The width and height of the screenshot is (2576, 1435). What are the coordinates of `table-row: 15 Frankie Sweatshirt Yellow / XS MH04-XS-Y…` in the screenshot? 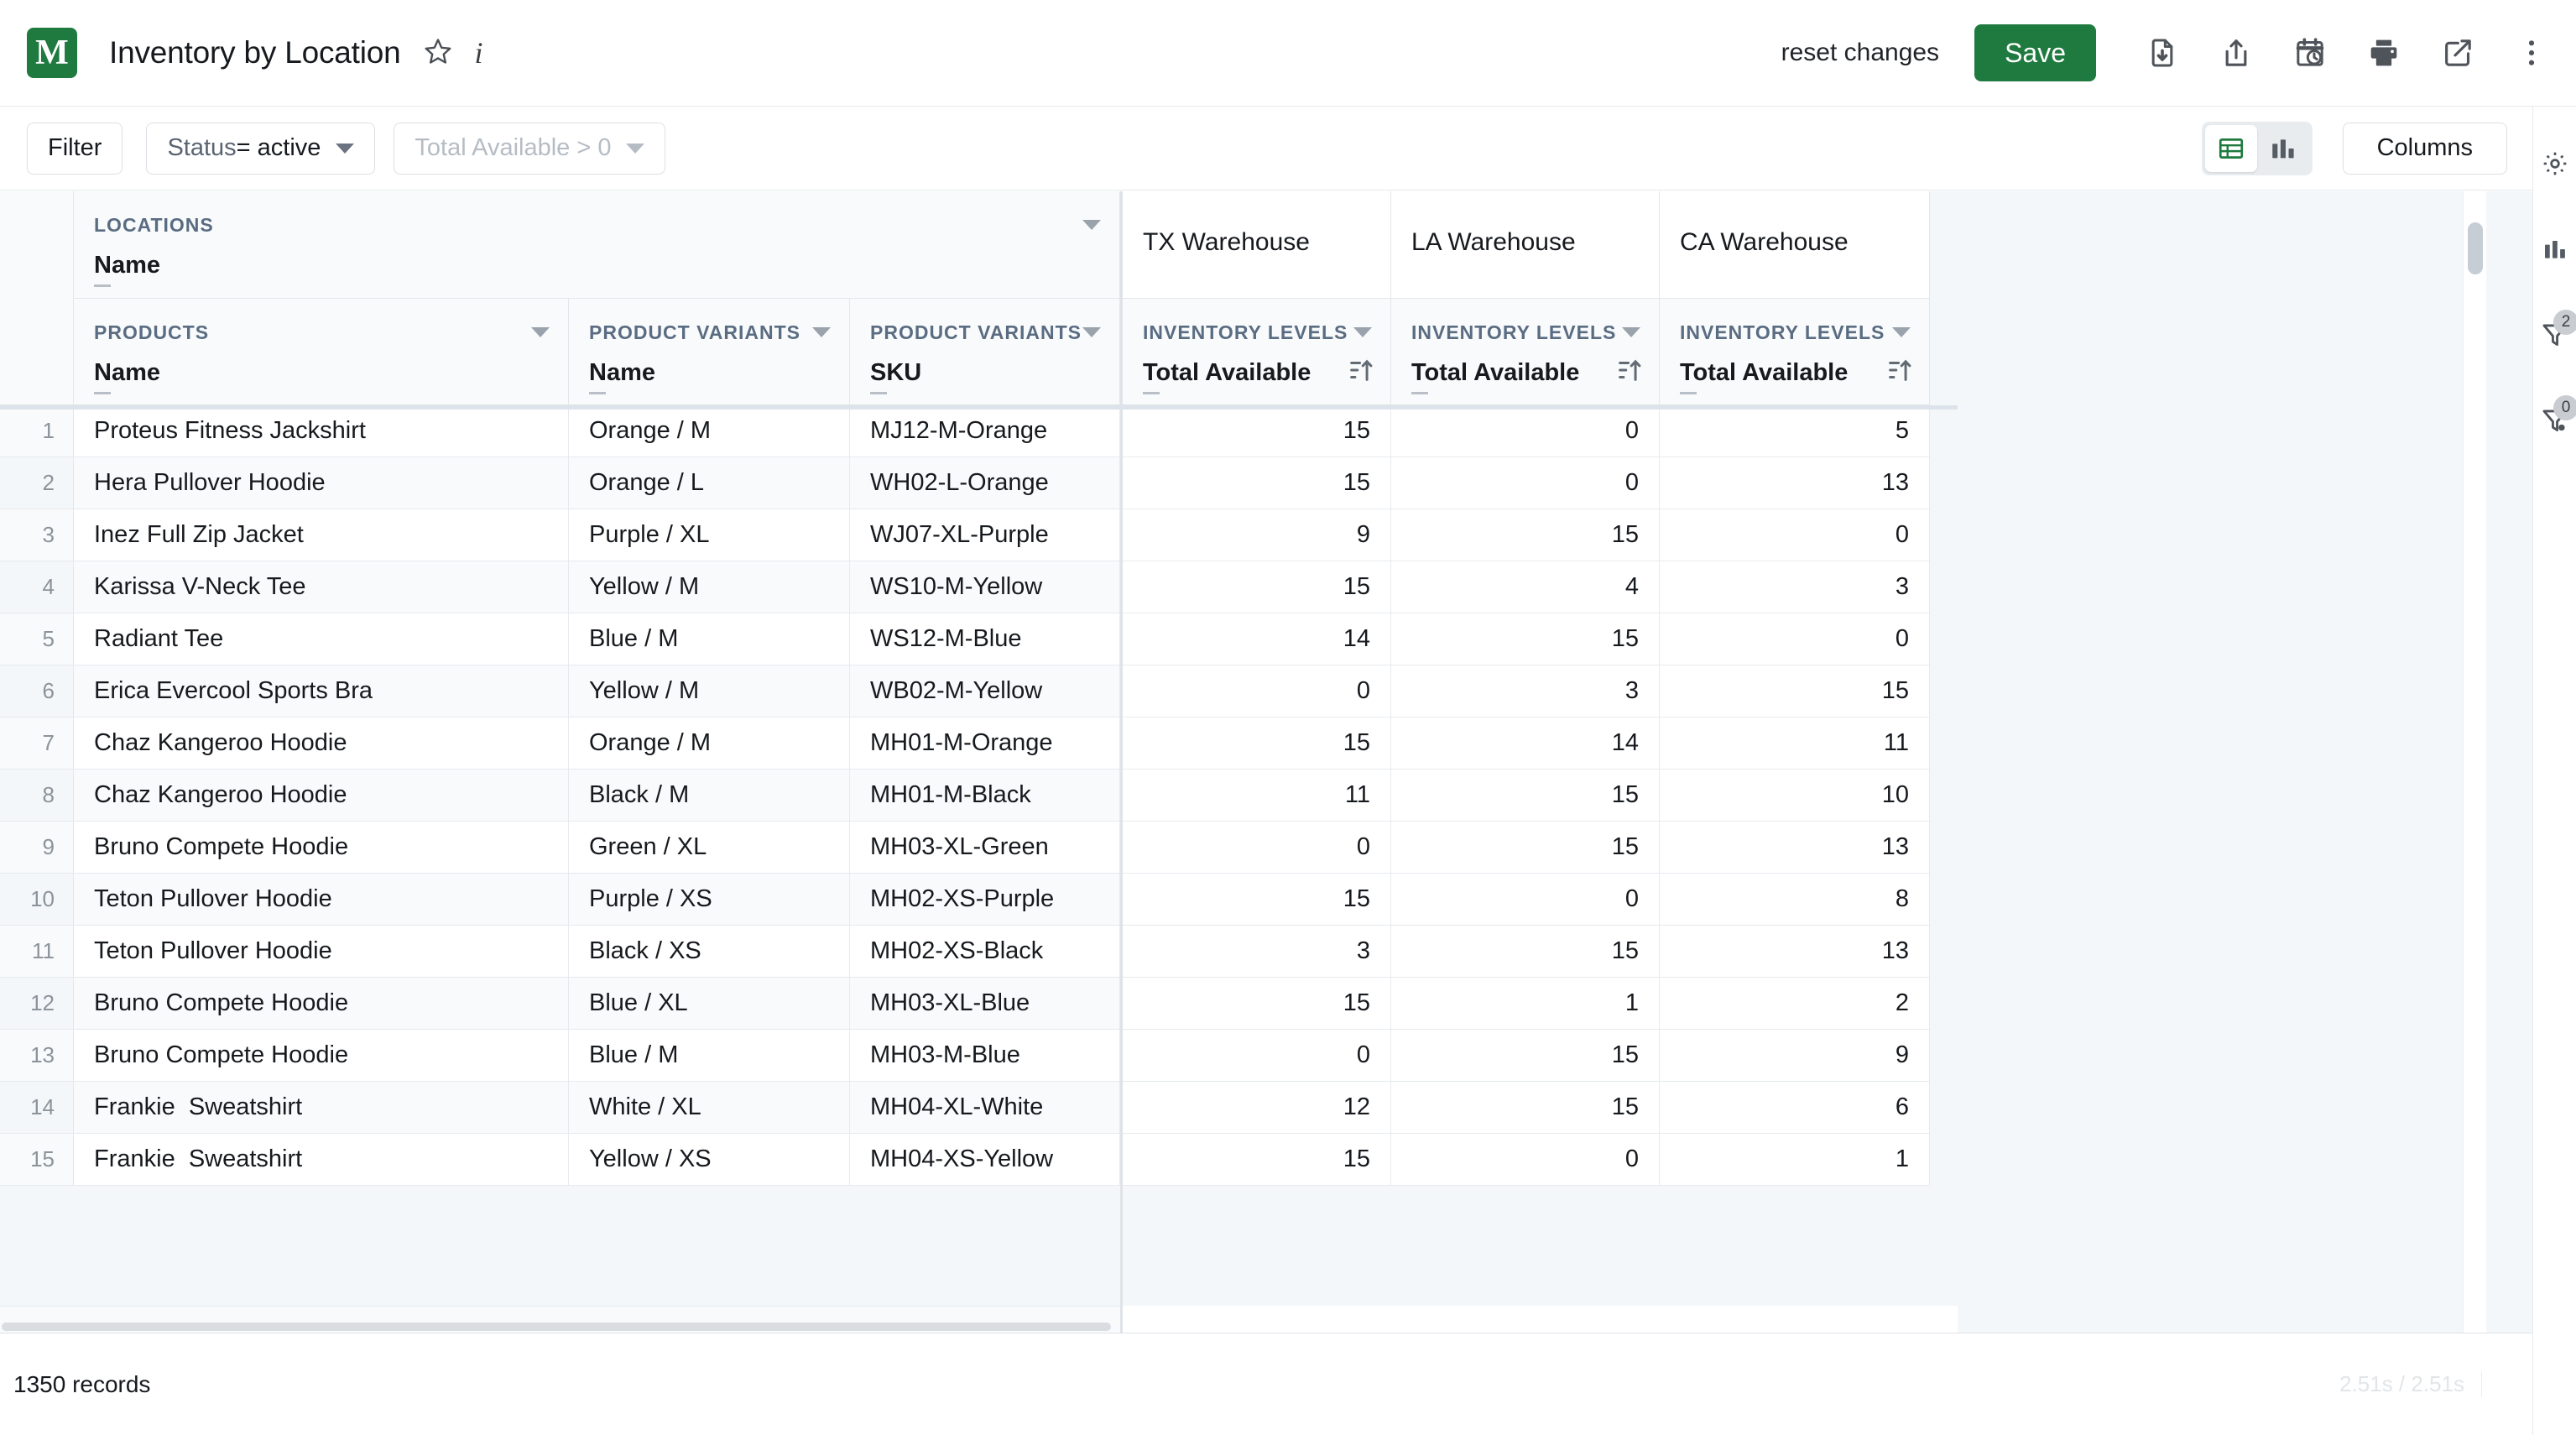 It's located at (979, 1160).